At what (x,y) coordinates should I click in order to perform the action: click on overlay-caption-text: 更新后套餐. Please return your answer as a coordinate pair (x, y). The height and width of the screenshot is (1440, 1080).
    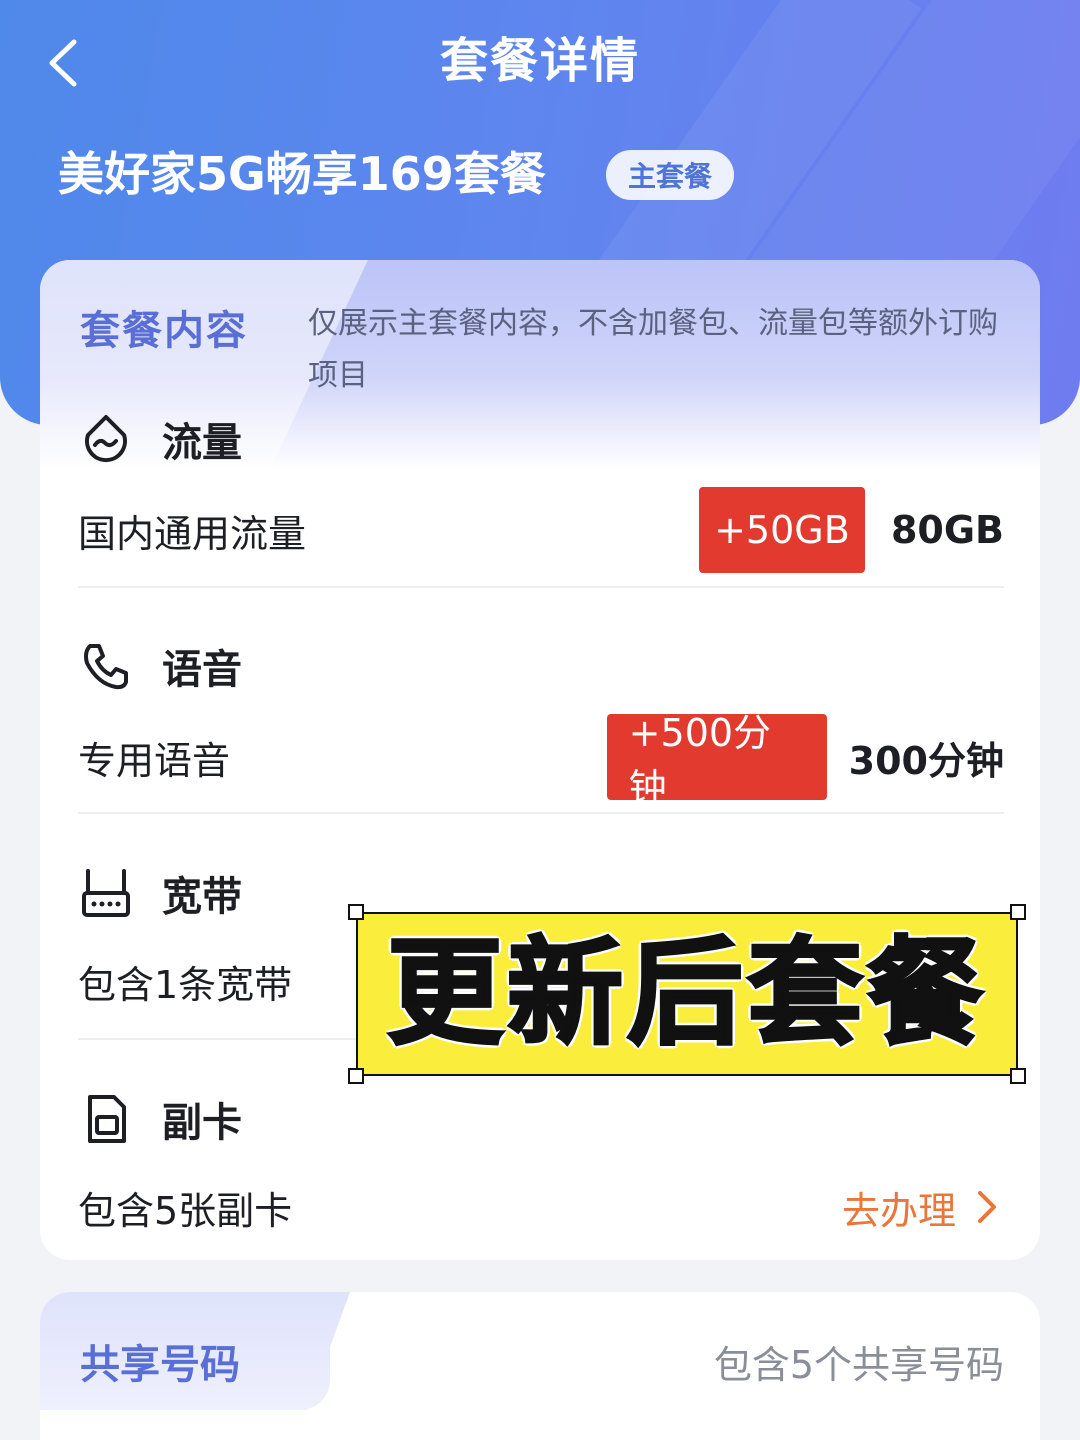
    Looking at the image, I should click on (686, 993).